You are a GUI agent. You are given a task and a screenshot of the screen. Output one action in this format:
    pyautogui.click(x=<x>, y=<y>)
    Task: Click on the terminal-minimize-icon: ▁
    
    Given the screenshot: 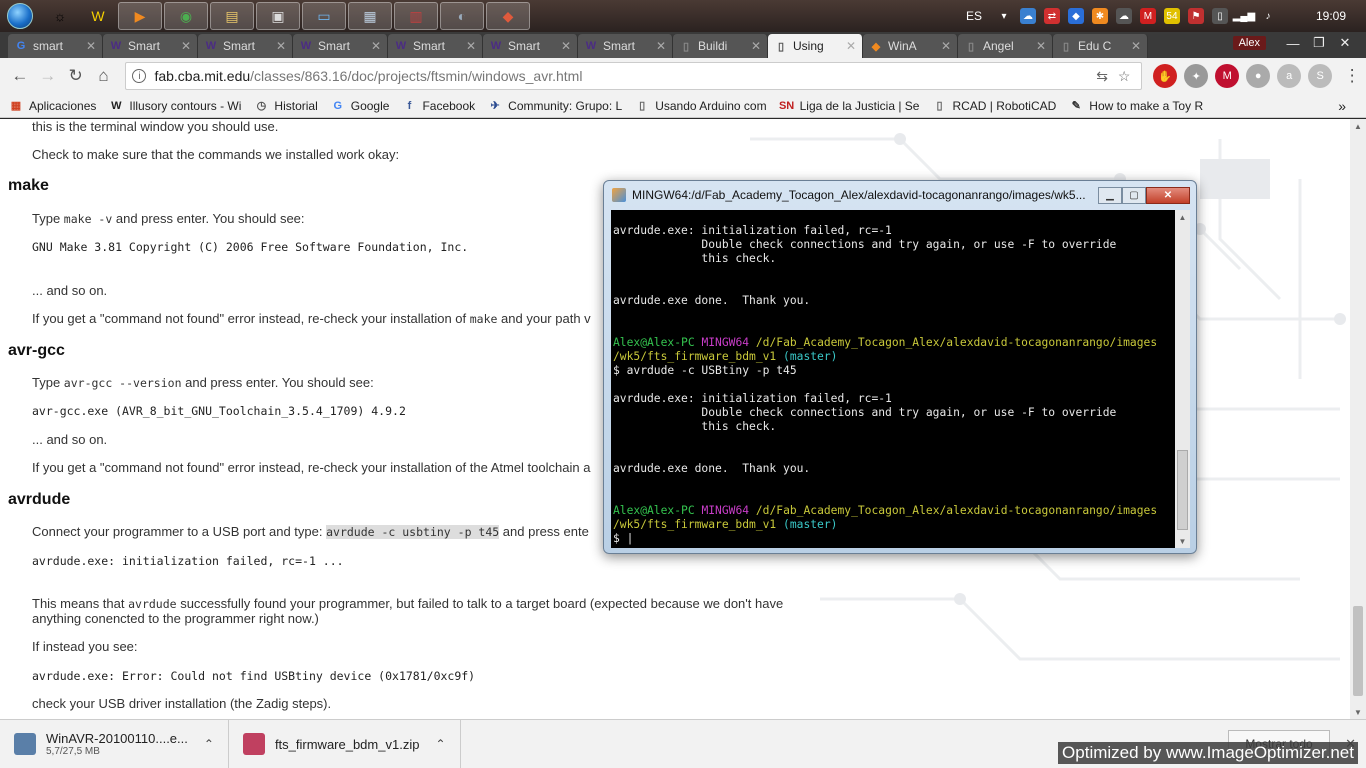 What is the action you would take?
    pyautogui.click(x=1110, y=195)
    